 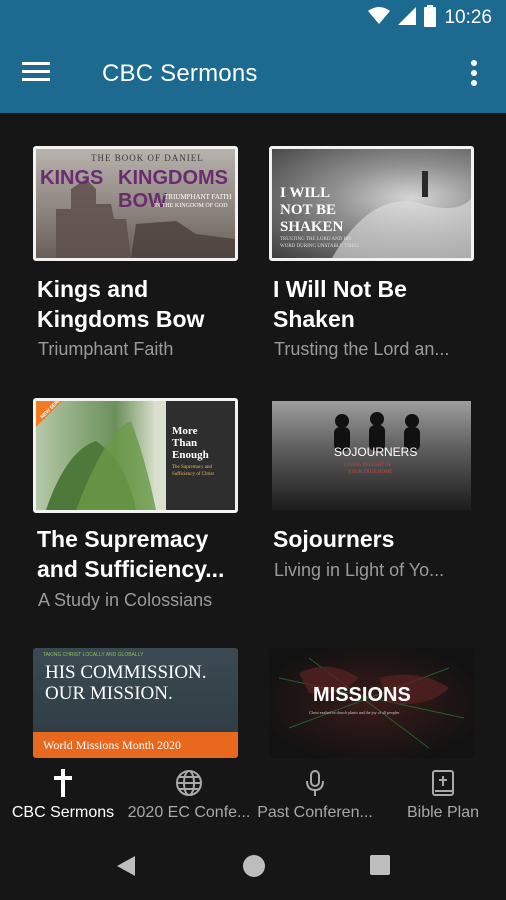 I want to click on thumb-caption: MISSIONS, so click(x=362, y=695).